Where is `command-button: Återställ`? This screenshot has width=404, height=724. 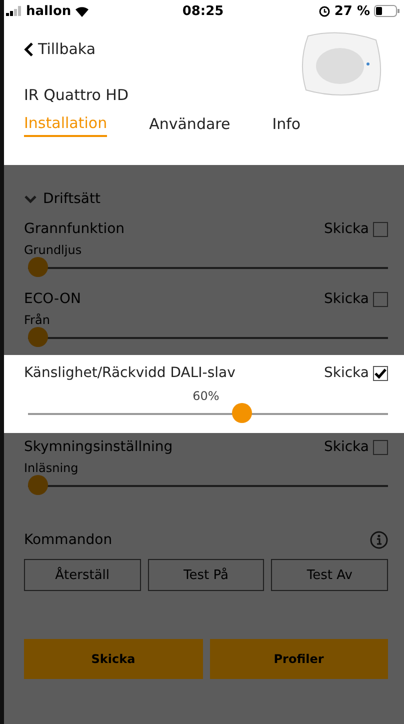 command-button: Återställ is located at coordinates (82, 575).